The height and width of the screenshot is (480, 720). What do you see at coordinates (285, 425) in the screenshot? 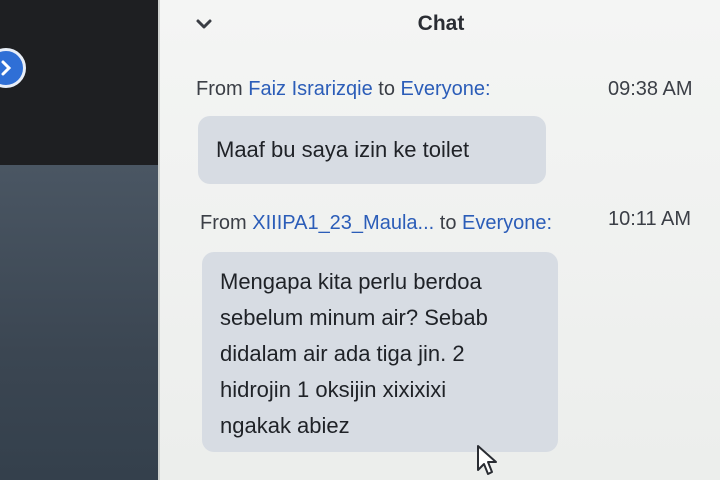
I see `message-line: ngakak abiez` at bounding box center [285, 425].